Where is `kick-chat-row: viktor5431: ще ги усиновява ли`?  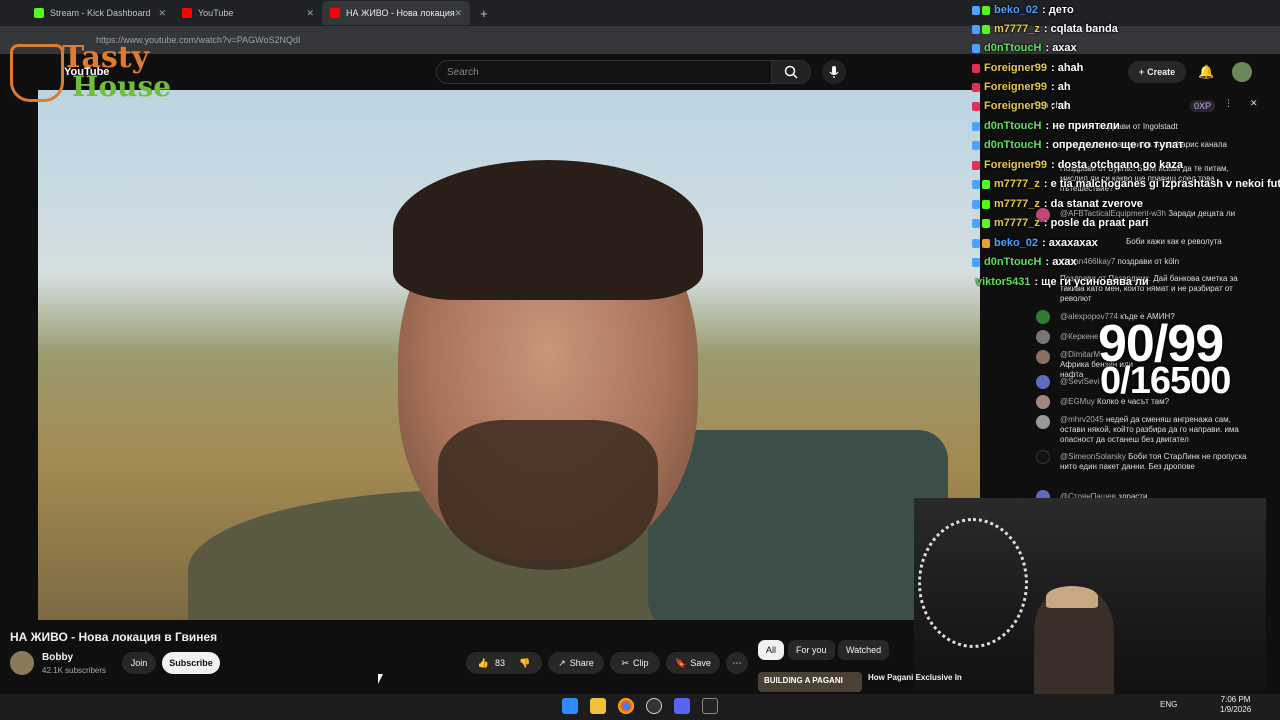
kick-chat-row: viktor5431: ще ги усиновява ли is located at coordinates (1062, 282).